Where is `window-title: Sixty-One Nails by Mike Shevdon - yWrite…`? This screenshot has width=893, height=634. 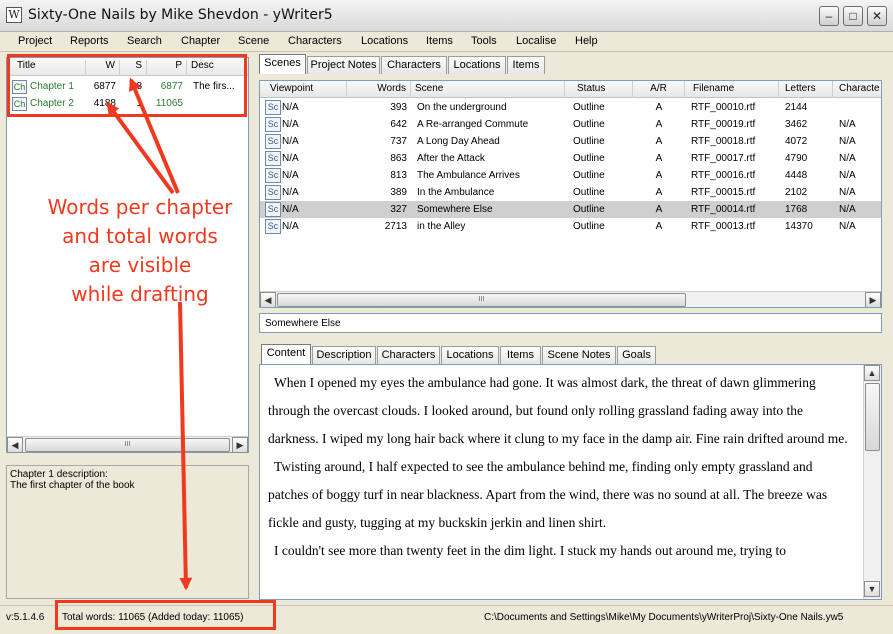 window-title: Sixty-One Nails by Mike Shevdon - yWrite… is located at coordinates (180, 15).